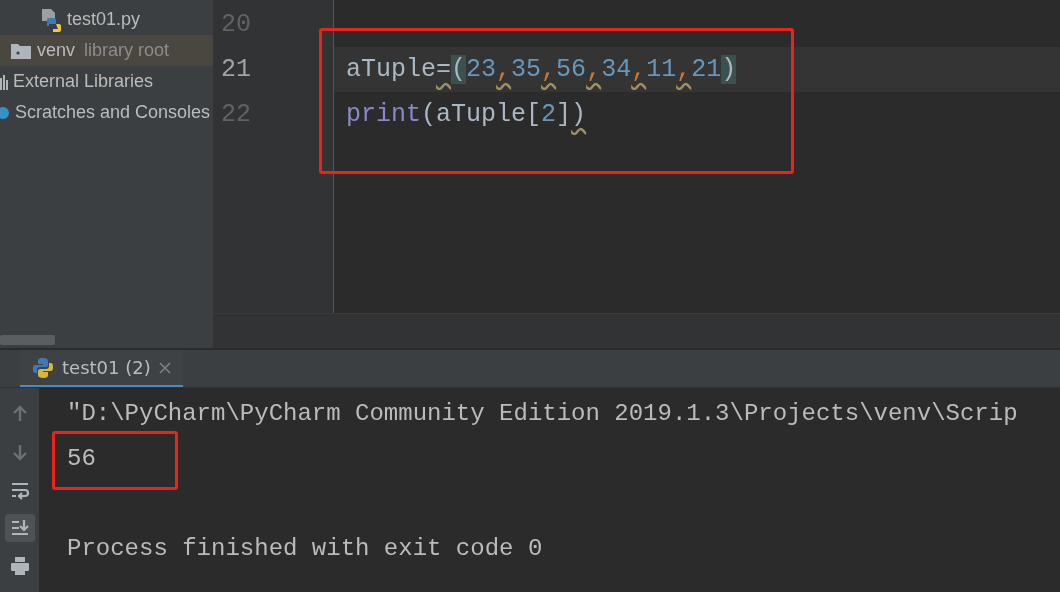  What do you see at coordinates (4, 81) in the screenshot?
I see `library-icon` at bounding box center [4, 81].